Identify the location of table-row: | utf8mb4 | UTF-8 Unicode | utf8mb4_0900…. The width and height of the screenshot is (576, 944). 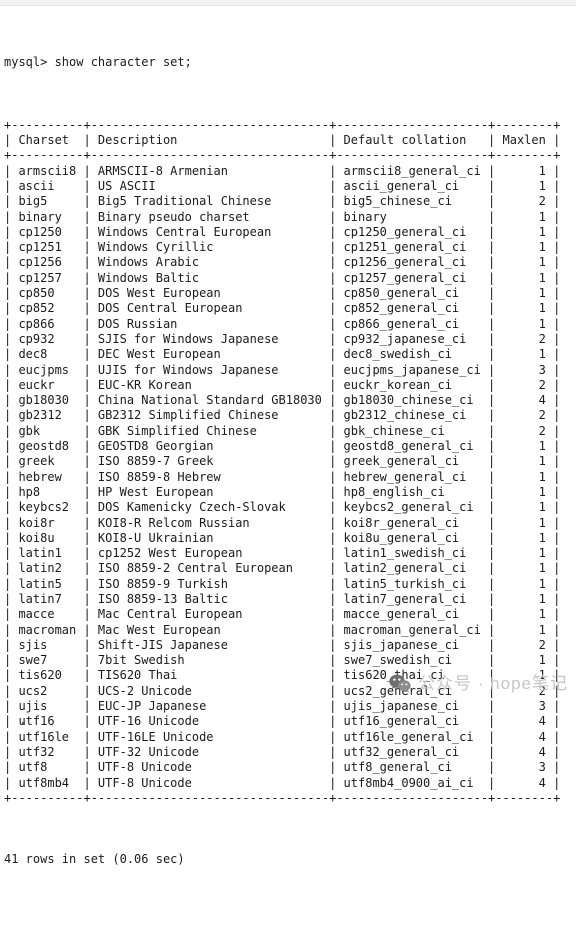
(282, 782).